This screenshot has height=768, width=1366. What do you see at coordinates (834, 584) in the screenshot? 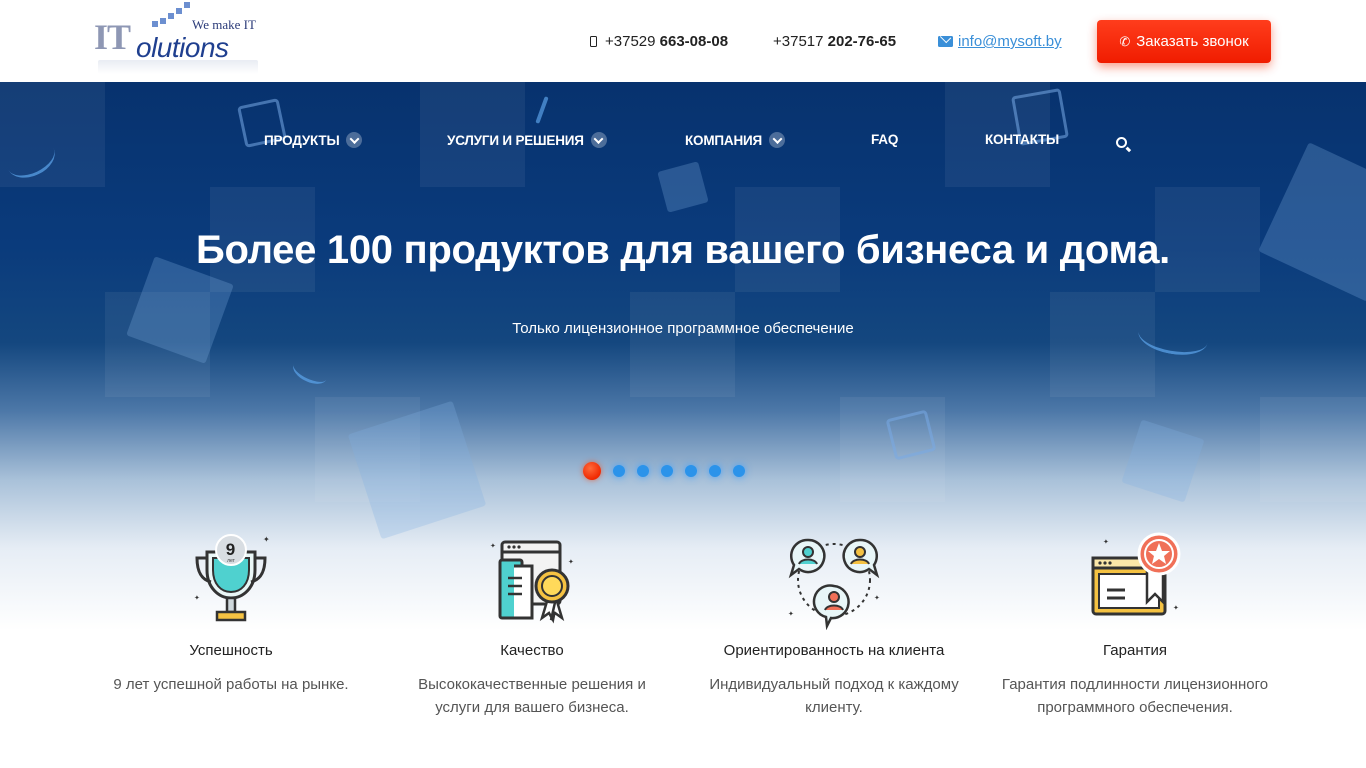
I see `client-focus-icon: ✦ ✦` at bounding box center [834, 584].